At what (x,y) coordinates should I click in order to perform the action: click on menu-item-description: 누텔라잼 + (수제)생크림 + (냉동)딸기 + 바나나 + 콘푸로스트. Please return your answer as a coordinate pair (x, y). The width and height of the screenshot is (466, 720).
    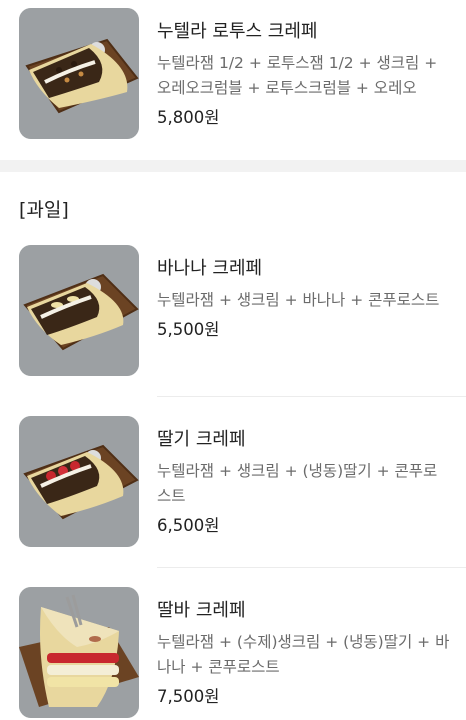
    Looking at the image, I should click on (303, 654).